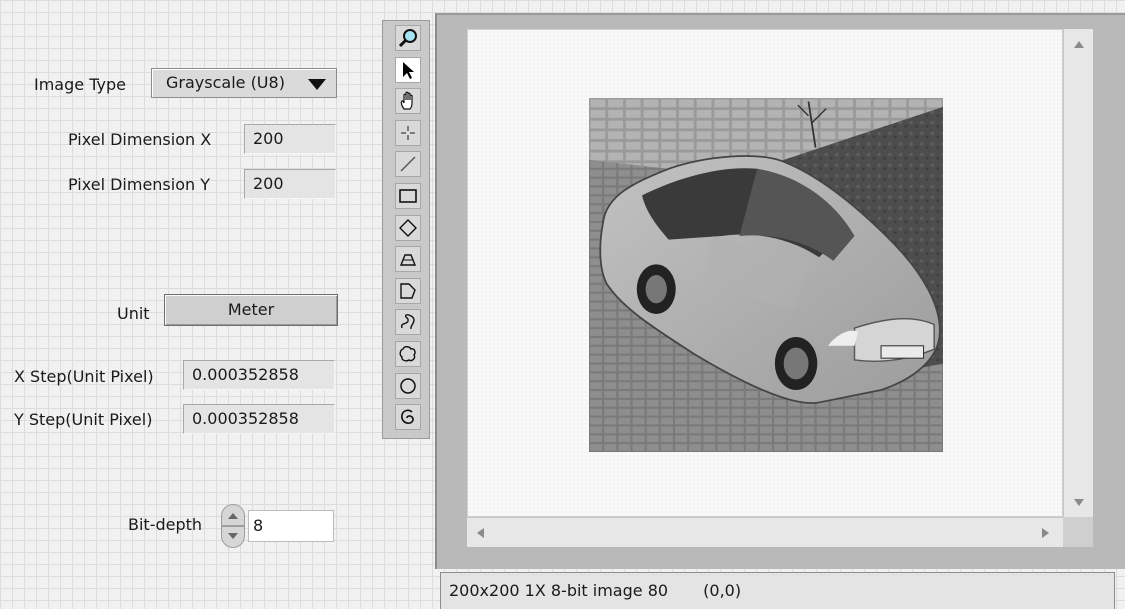  I want to click on horizontal-scrollbar, so click(765, 532).